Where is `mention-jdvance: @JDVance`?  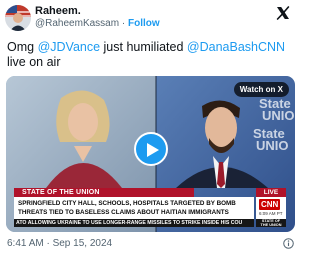 mention-jdvance: @JDVance is located at coordinates (69, 47).